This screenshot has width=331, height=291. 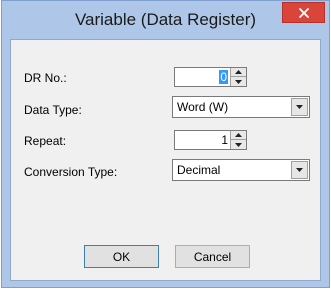 What do you see at coordinates (241, 107) in the screenshot?
I see `data-type-dropdown: Word (W)` at bounding box center [241, 107].